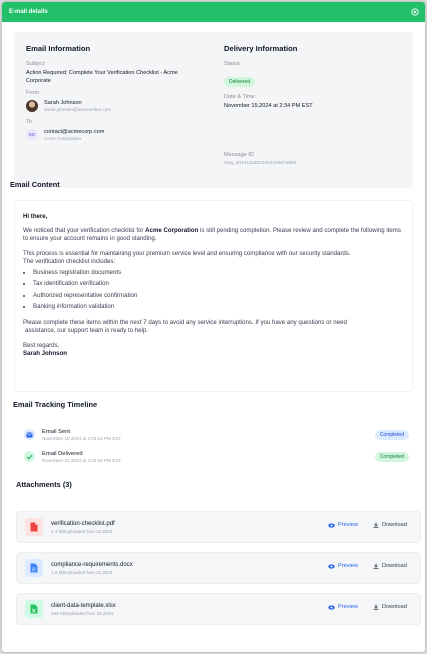 The width and height of the screenshot is (427, 654). Describe the element at coordinates (83, 606) in the screenshot. I see `file-name: client-data-template.xlsx` at that location.